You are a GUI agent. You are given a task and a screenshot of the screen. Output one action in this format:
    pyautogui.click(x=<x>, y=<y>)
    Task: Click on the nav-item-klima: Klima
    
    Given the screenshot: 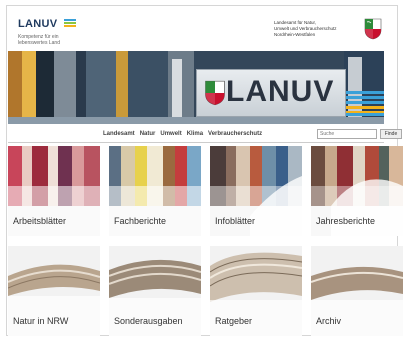 What is the action you would take?
    pyautogui.click(x=195, y=134)
    